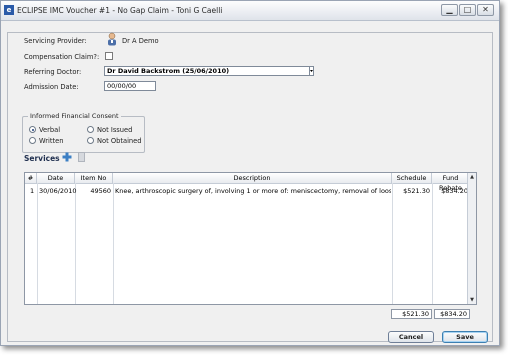 Image resolution: width=508 pixels, height=355 pixels. I want to click on referring-doctor-label: Referring Doctor:, so click(53, 72).